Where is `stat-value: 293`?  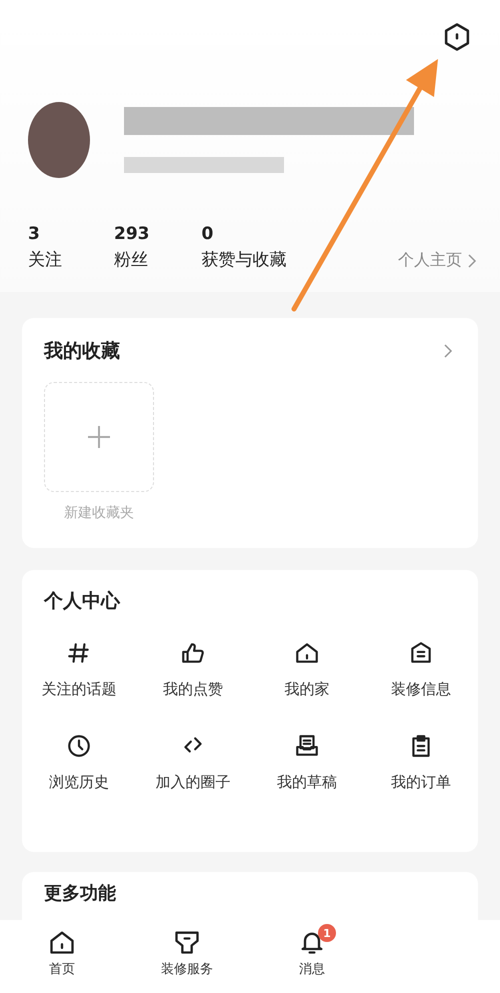
stat-value: 293 is located at coordinates (132, 234).